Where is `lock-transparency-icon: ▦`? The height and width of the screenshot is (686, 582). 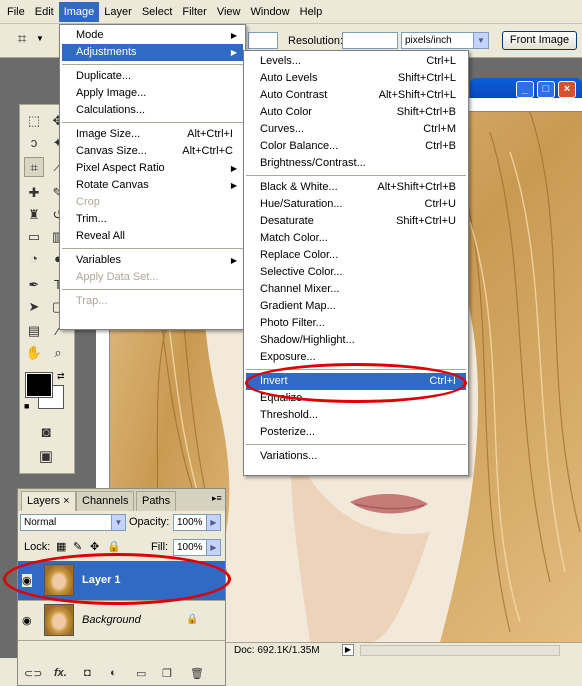 lock-transparency-icon: ▦ is located at coordinates (61, 546).